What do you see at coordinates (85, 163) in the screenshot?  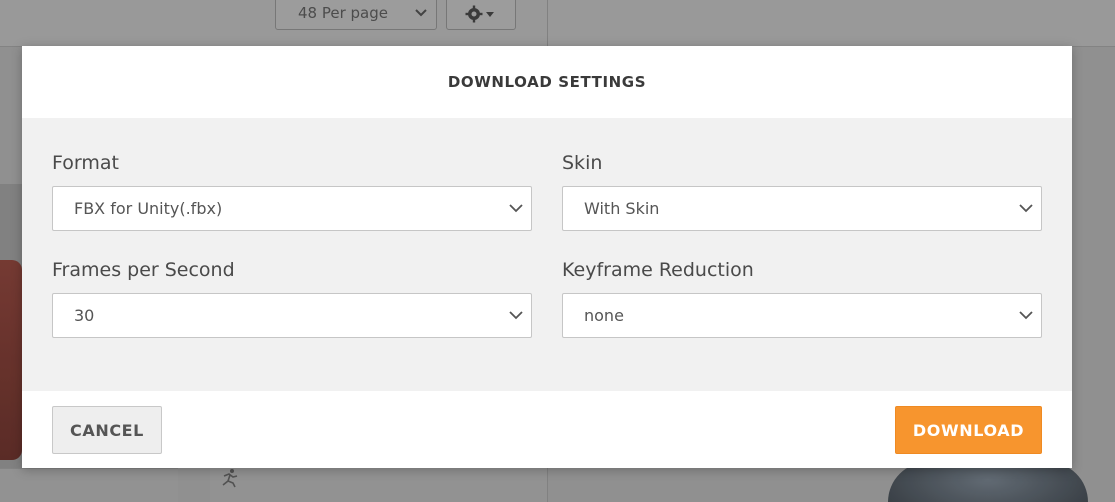 I see `format-label: Format` at bounding box center [85, 163].